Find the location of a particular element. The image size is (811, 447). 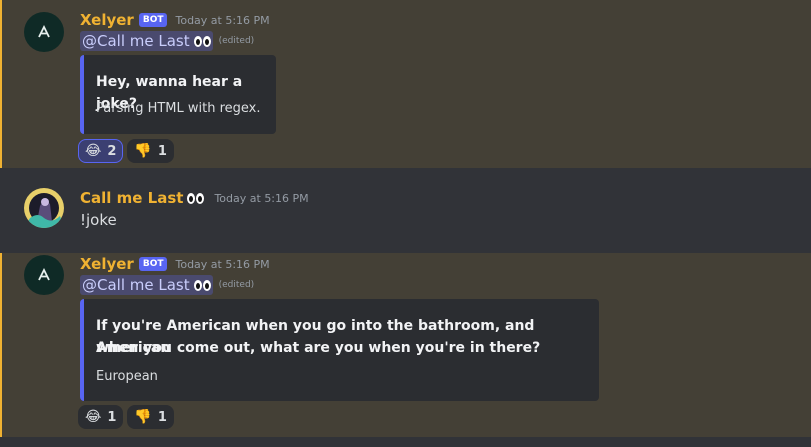

message-header: Call me Last Today at 5:16 PM is located at coordinates (194, 198).